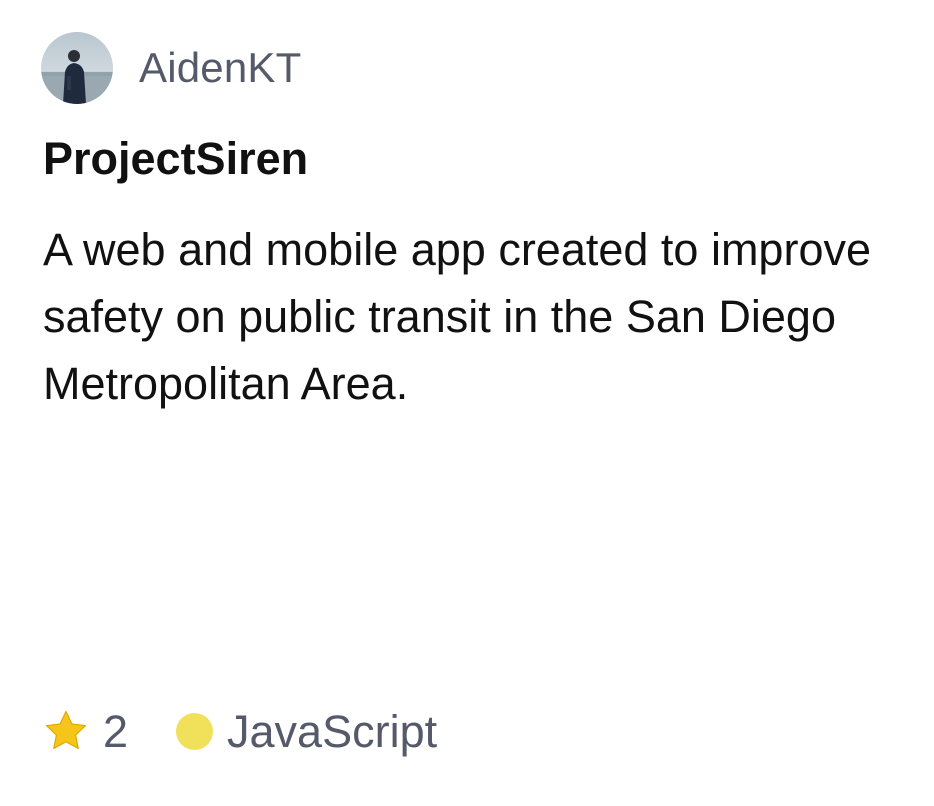 Image resolution: width=934 pixels, height=806 pixels. I want to click on repo-name: ProjectSiren, so click(175, 159).